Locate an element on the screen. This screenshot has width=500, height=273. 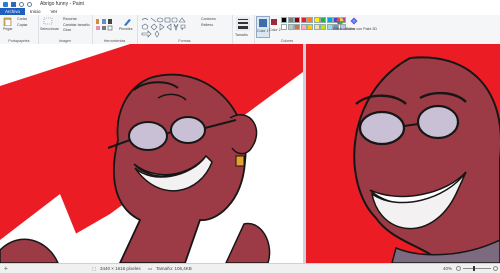
zoom-slider-thumb is located at coordinates (474, 268).